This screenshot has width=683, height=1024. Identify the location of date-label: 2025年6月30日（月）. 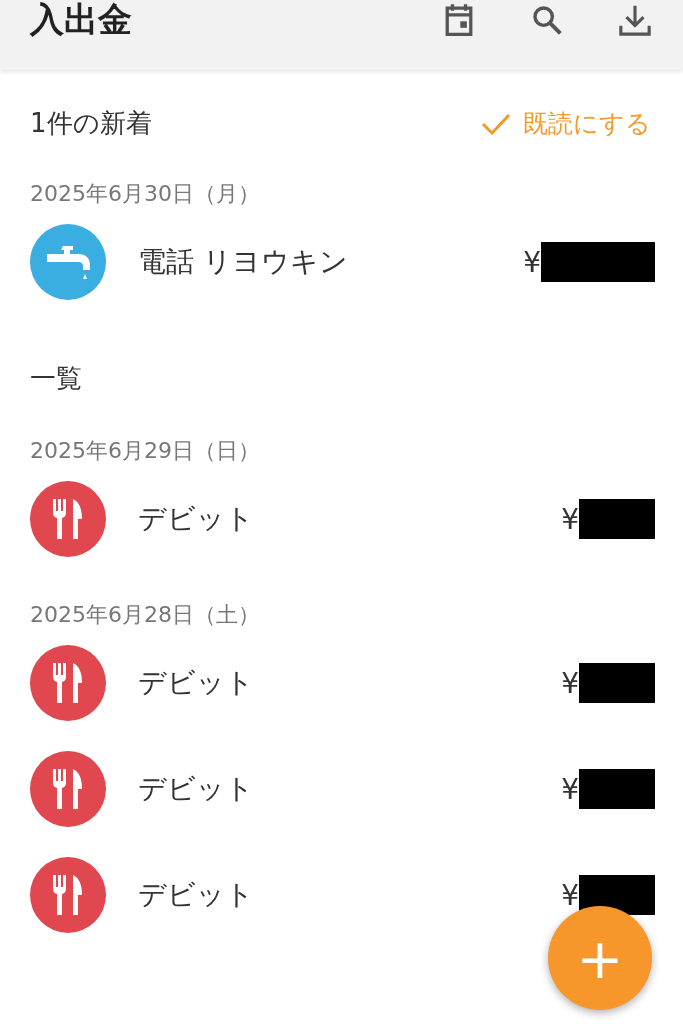
(145, 194).